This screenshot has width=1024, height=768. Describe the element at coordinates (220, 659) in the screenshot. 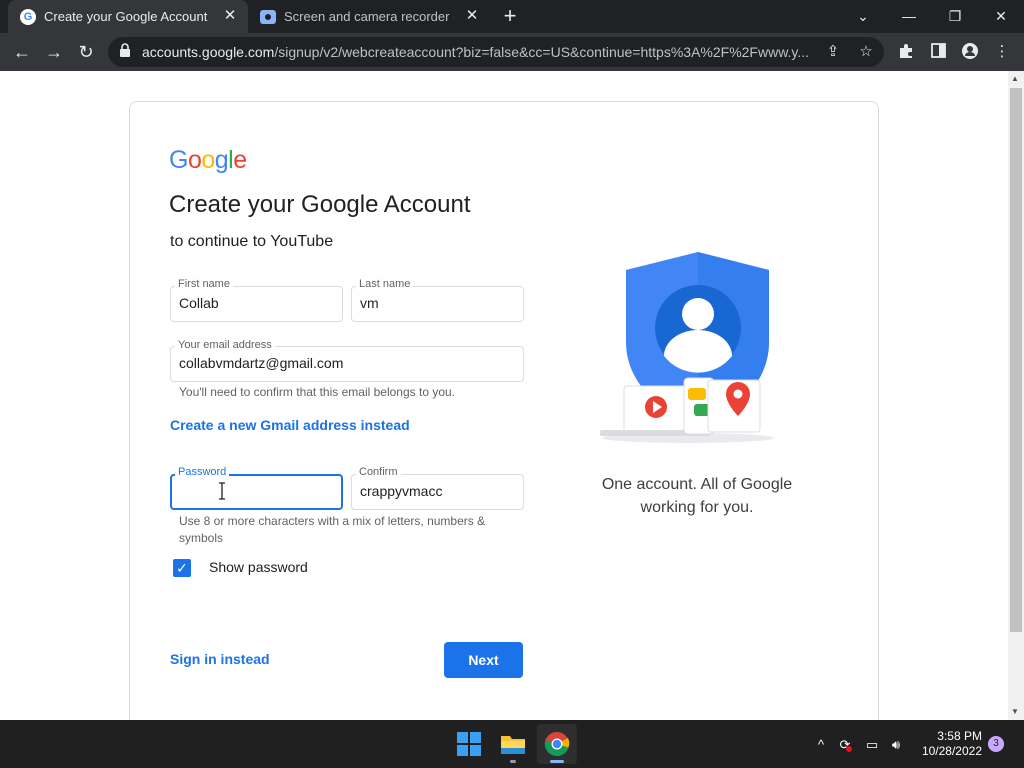

I see `sign-in-instead-link: Sign in instead` at that location.